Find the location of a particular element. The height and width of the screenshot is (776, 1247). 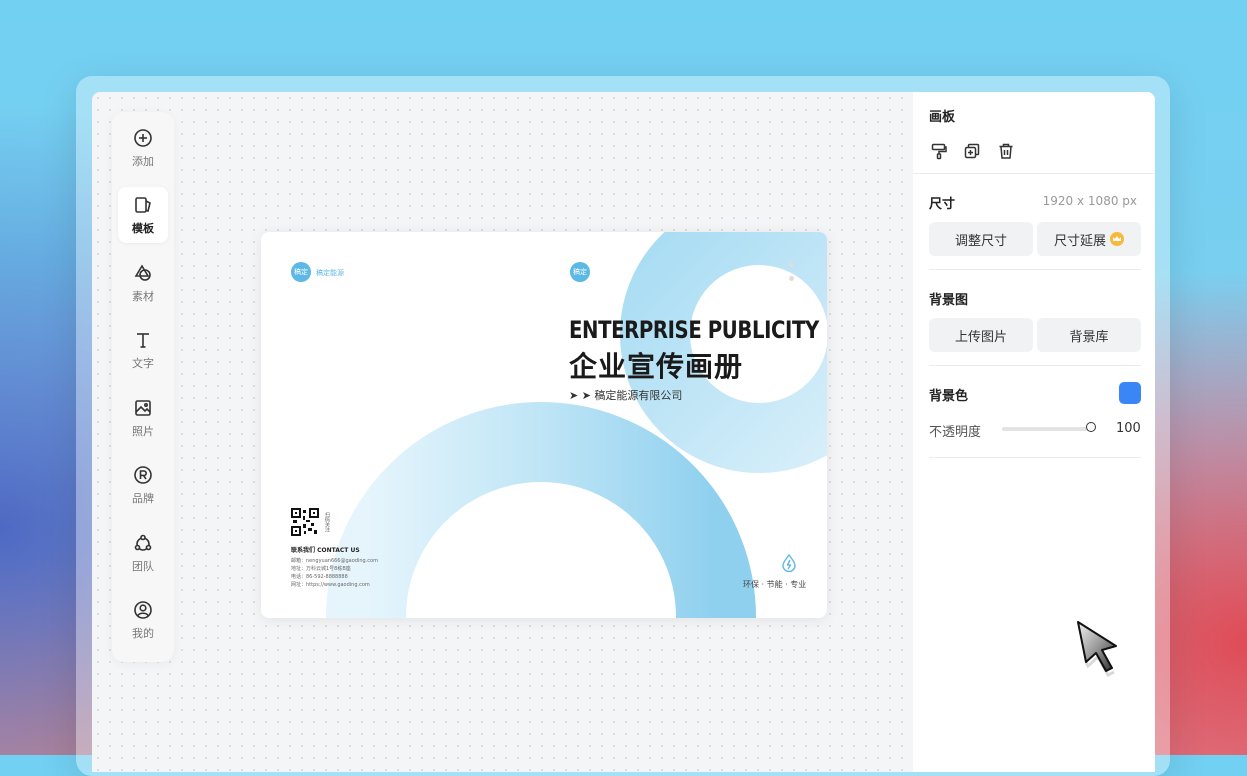

tool-team: 团队 is located at coordinates (143, 553).